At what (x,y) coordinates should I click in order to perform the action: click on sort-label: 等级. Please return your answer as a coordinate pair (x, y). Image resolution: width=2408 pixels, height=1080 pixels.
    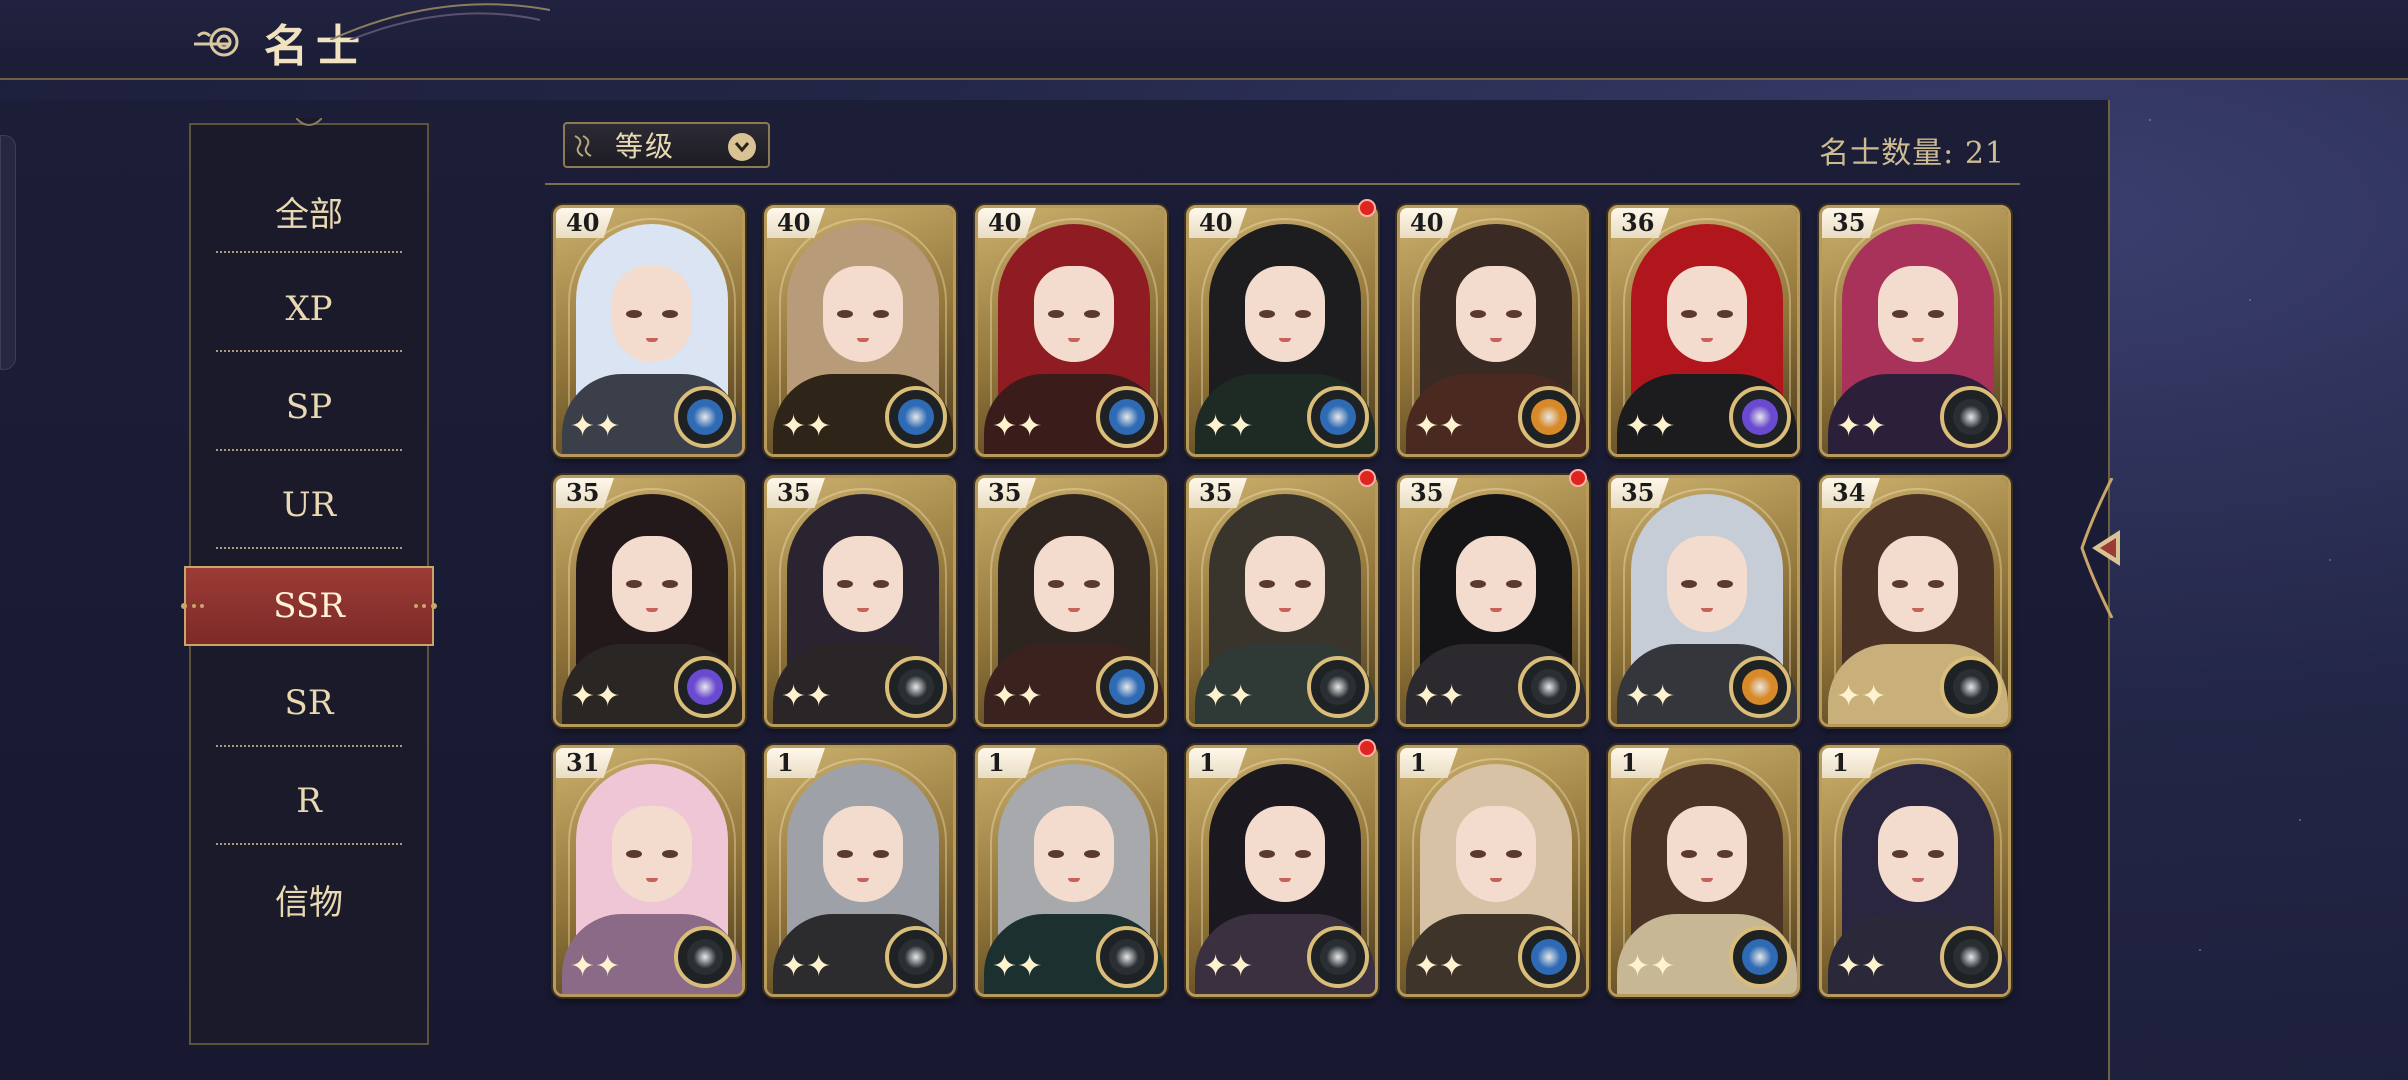
    Looking at the image, I should click on (645, 146).